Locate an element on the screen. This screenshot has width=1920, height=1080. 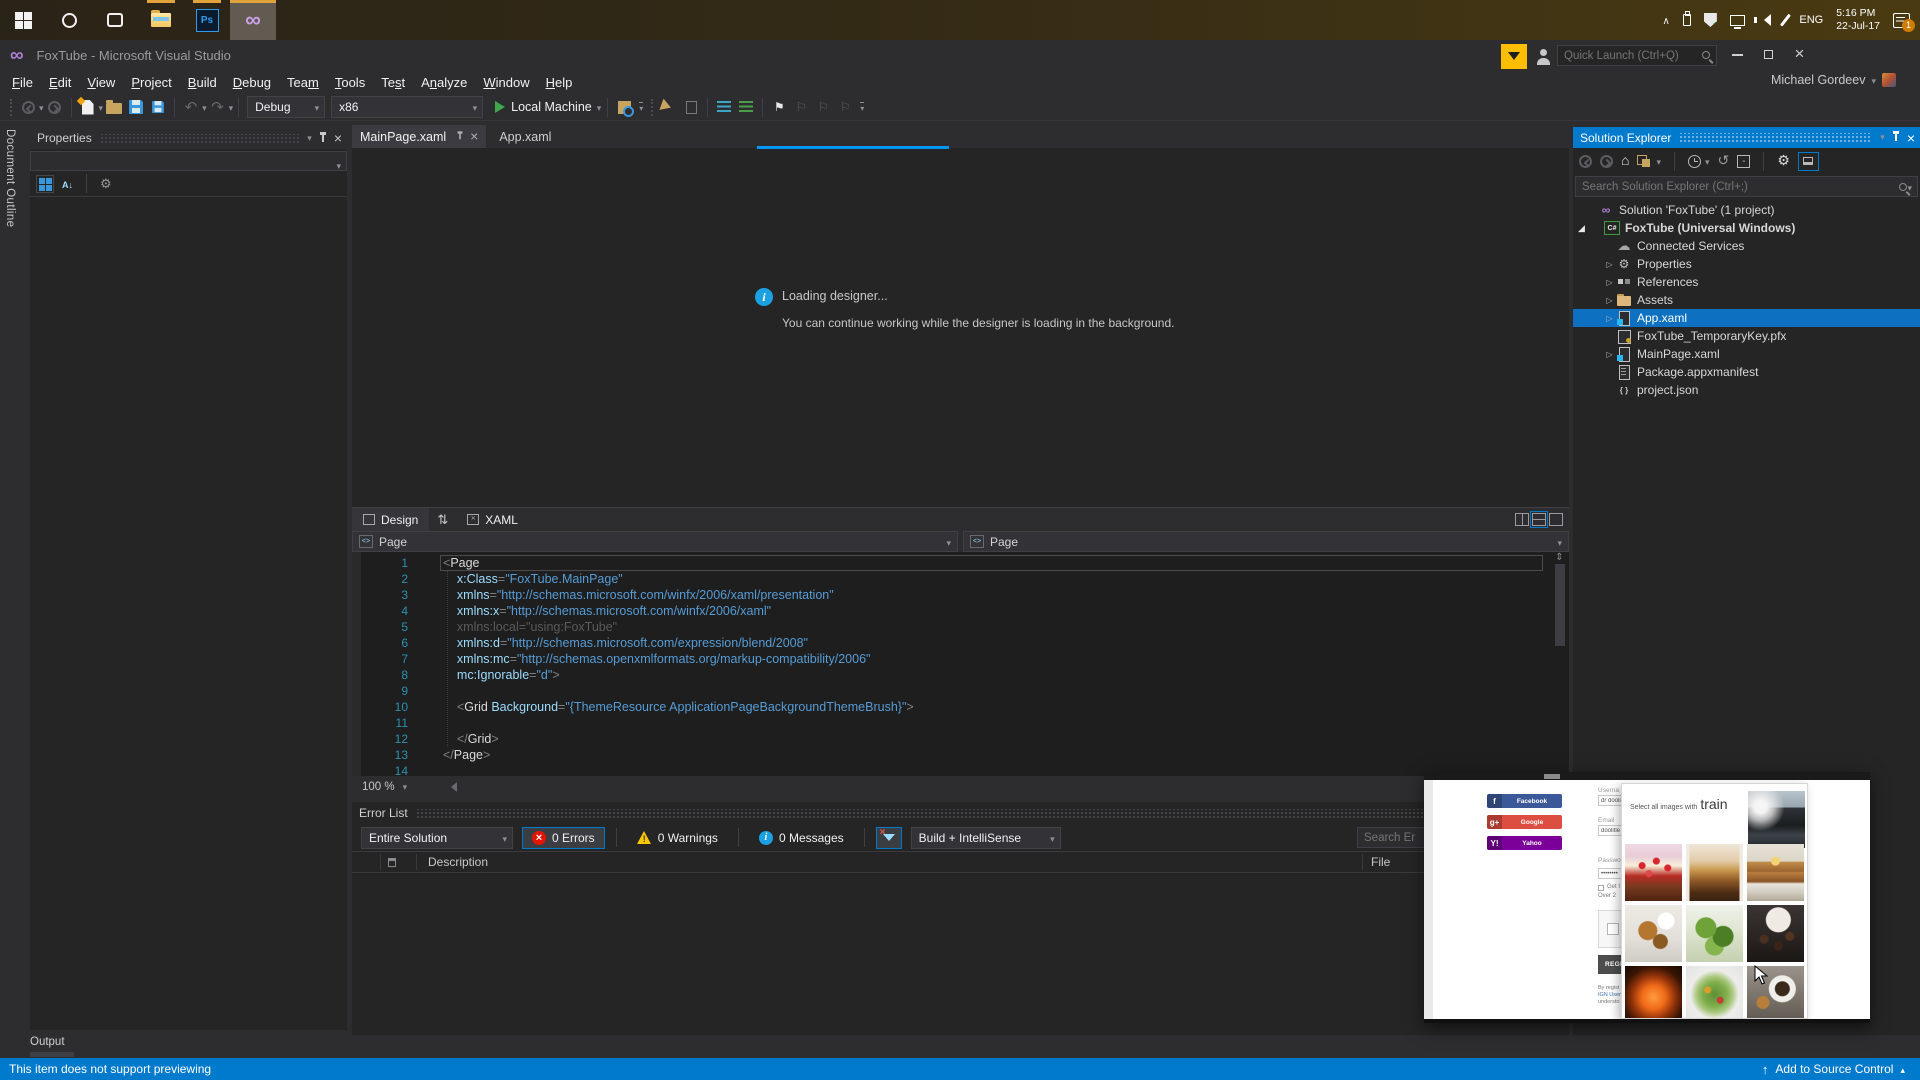
pending-changes-icon is located at coordinates (1694, 161).